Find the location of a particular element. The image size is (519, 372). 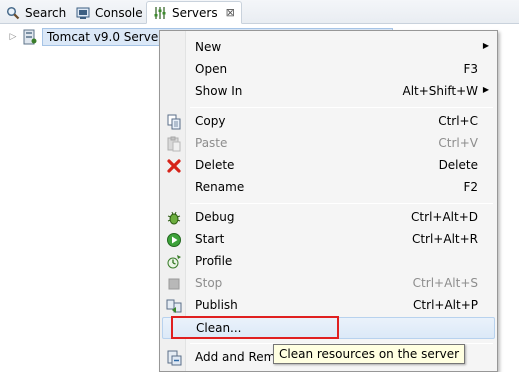

menu-item-shortcut: Ctrl+Alt+S is located at coordinates (445, 283).